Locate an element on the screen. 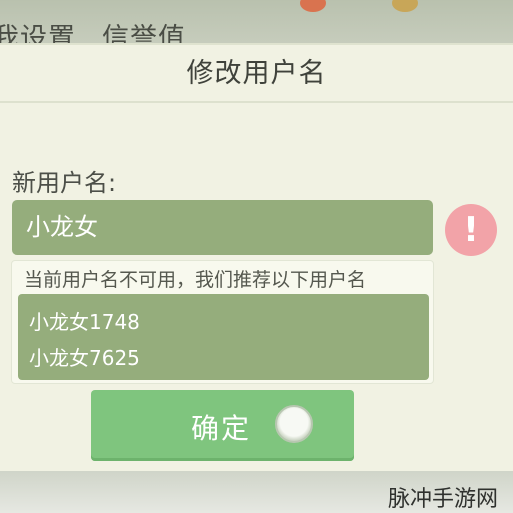 This screenshot has width=513, height=513. background-title: 我设置 信誉值 is located at coordinates (106, 31).